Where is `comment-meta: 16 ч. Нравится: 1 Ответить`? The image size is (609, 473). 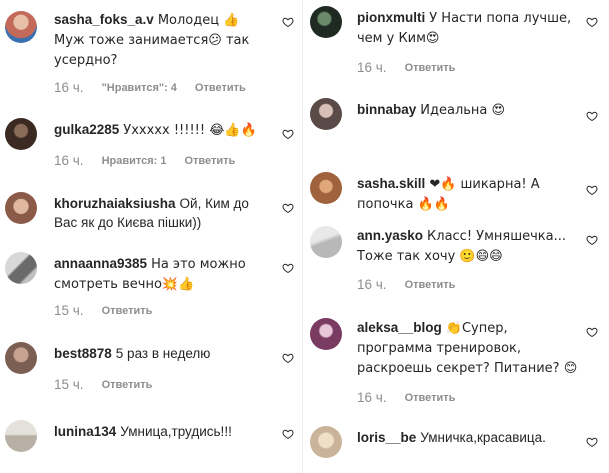 comment-meta: 16 ч. Нравится: 1 Ответить is located at coordinates (144, 161).